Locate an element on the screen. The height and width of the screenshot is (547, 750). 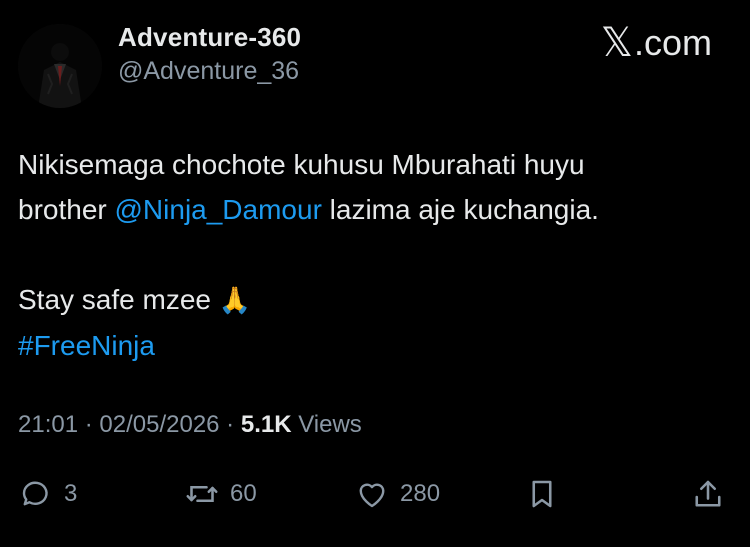
praying-hands-icon: 🙏 is located at coordinates (235, 300).